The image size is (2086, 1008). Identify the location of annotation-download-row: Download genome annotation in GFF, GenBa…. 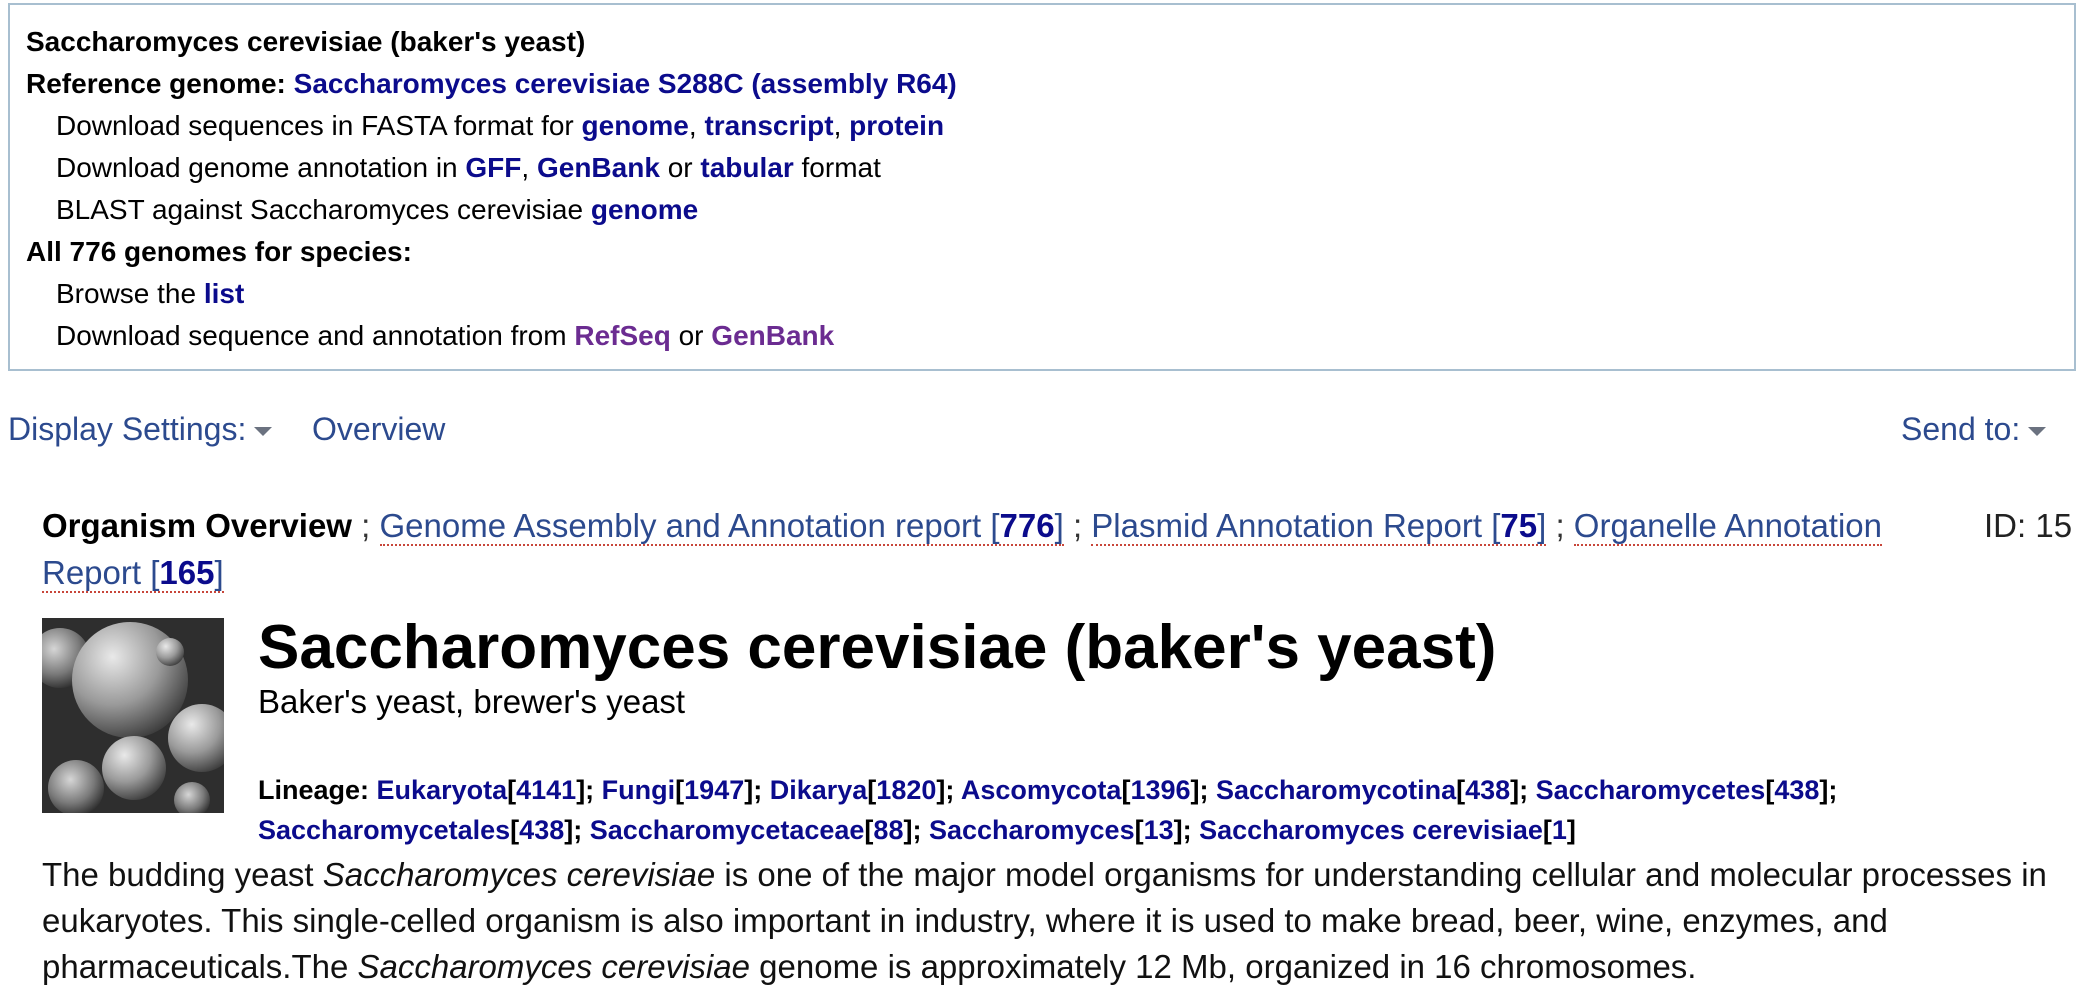
(468, 167).